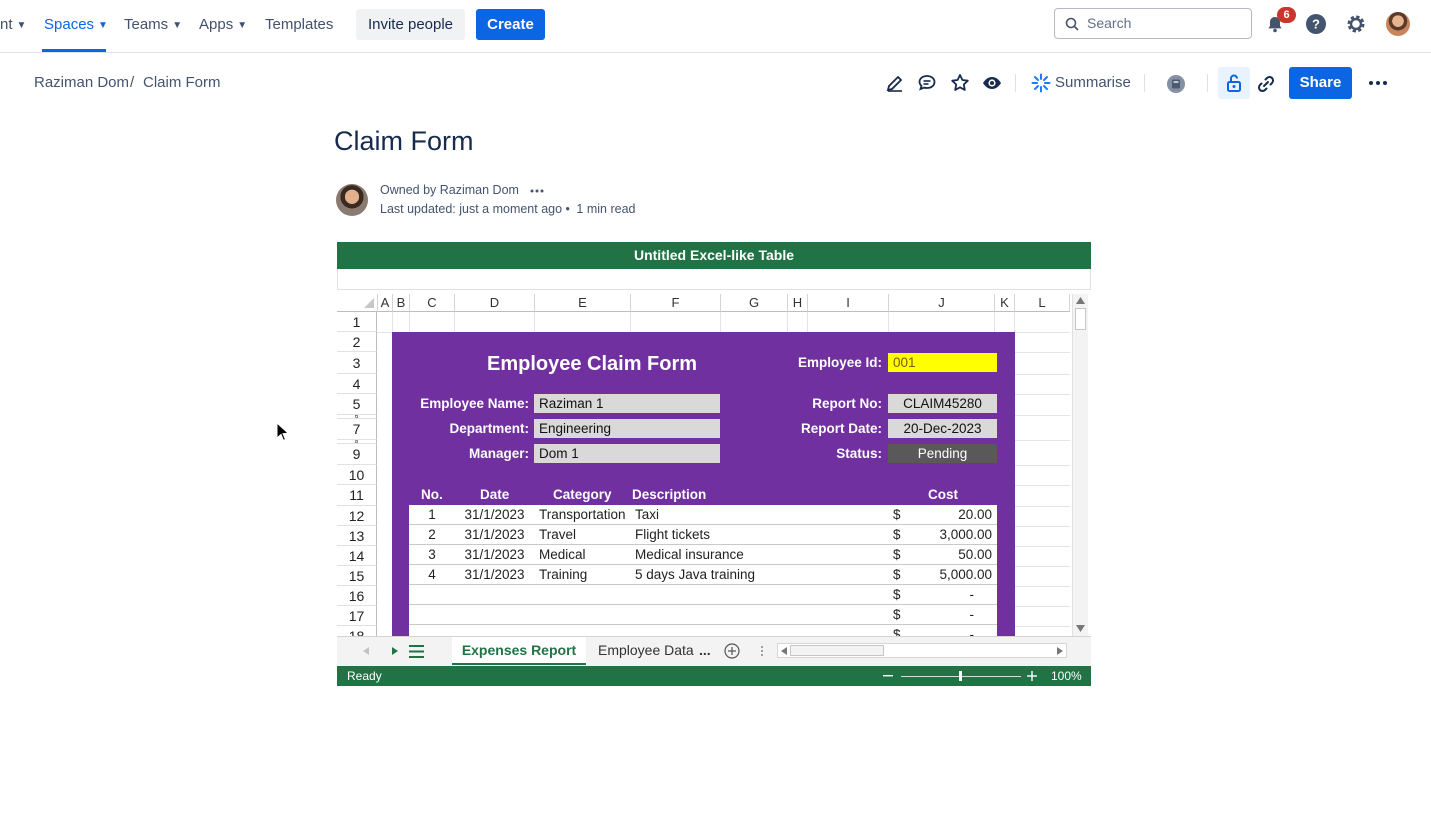  What do you see at coordinates (216, 24) in the screenshot?
I see `nav-apps-label: Apps` at bounding box center [216, 24].